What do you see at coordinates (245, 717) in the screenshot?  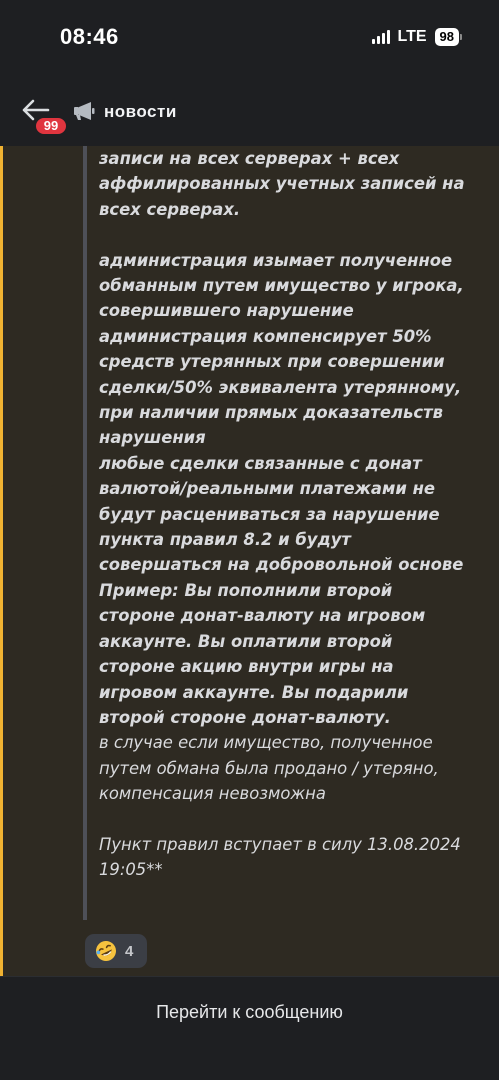 I see `text-line: второй стороне донат-валюту.` at bounding box center [245, 717].